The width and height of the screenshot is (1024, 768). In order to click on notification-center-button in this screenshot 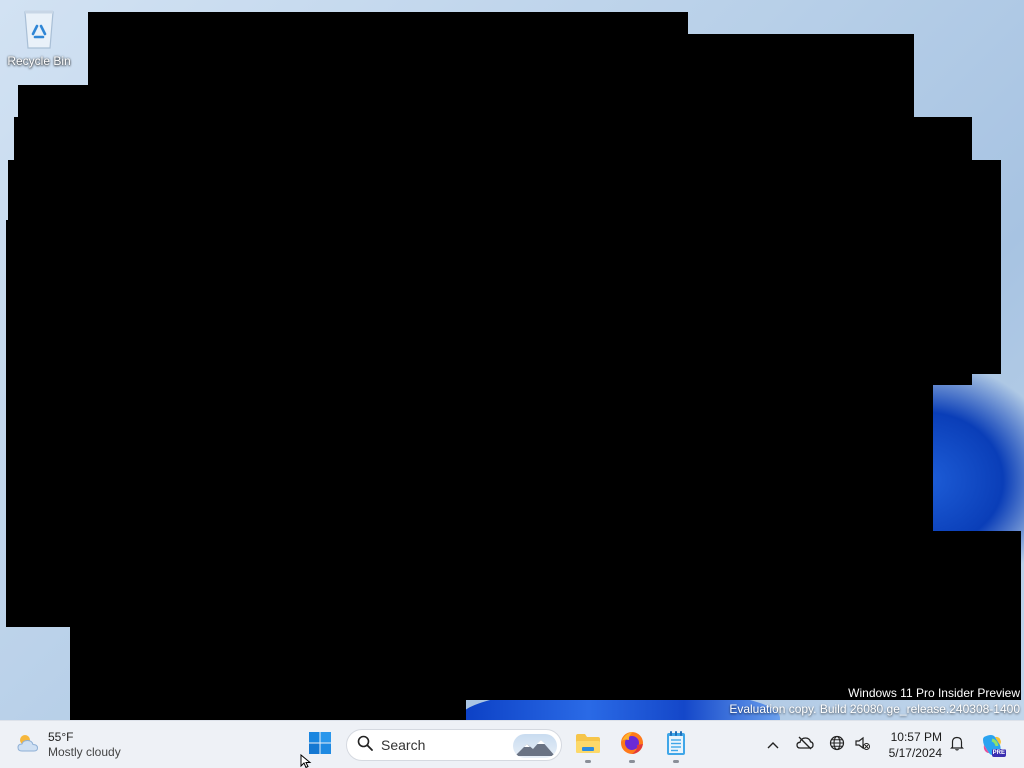, I will do `click(957, 744)`.